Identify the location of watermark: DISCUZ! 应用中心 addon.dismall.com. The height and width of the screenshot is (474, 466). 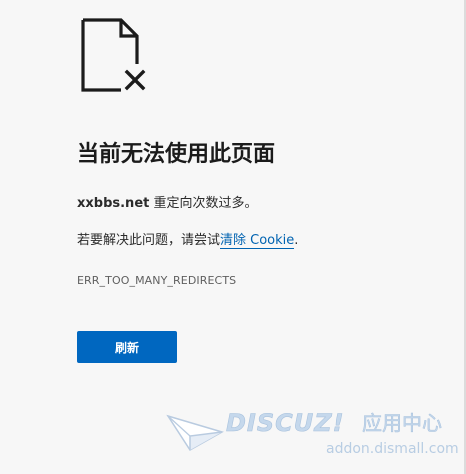
(312, 434).